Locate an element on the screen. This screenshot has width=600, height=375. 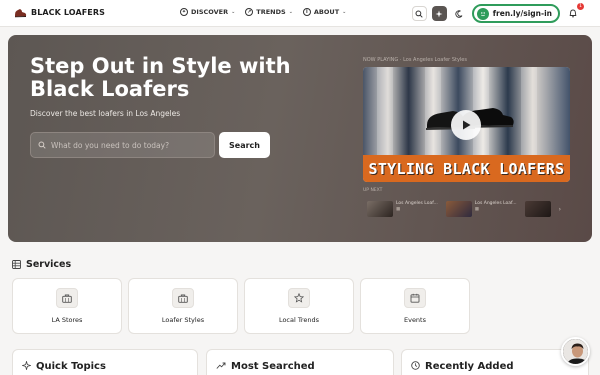
notification-badge: 1 is located at coordinates (580, 6).